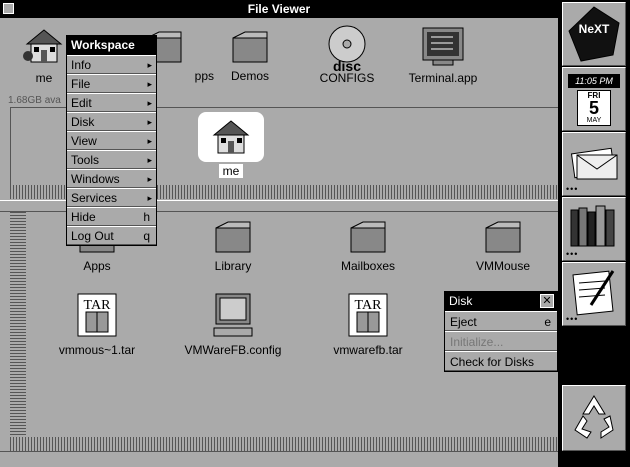 The image size is (630, 467). What do you see at coordinates (92, 236) in the screenshot?
I see `menu-item-label: Log Out` at bounding box center [92, 236].